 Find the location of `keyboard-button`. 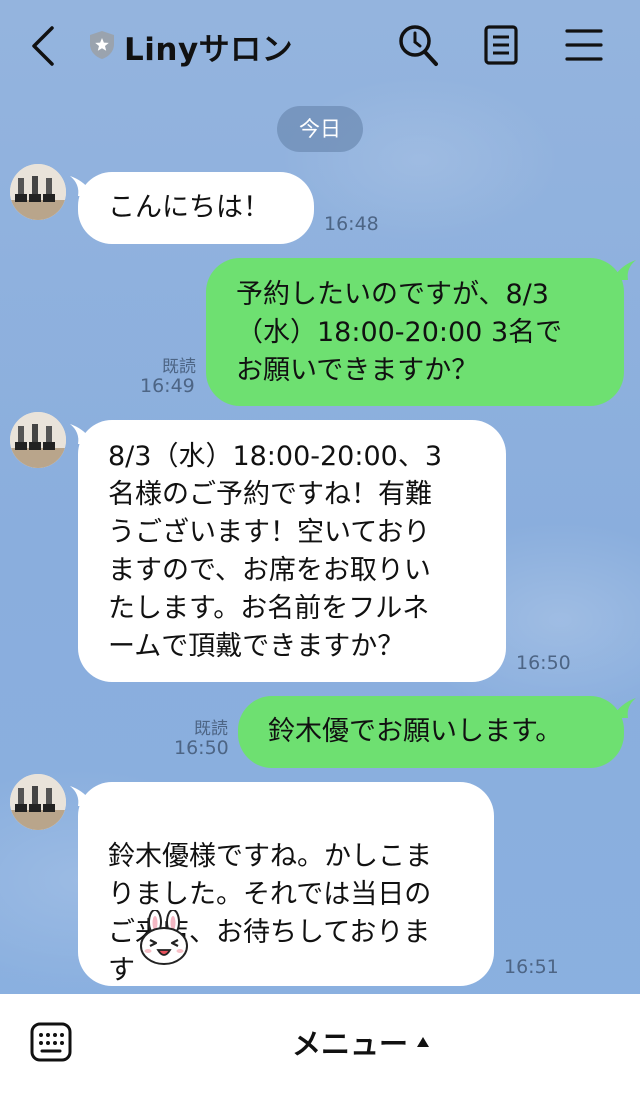

keyboard-button is located at coordinates (51, 1042).